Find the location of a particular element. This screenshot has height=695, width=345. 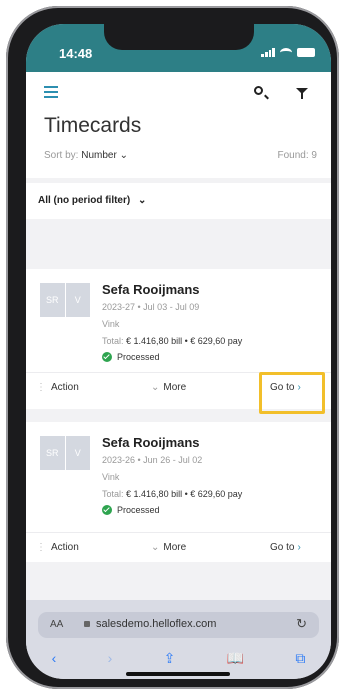

card-actions: ⋮ Action ⌄ More Go to › is located at coordinates (178, 547).